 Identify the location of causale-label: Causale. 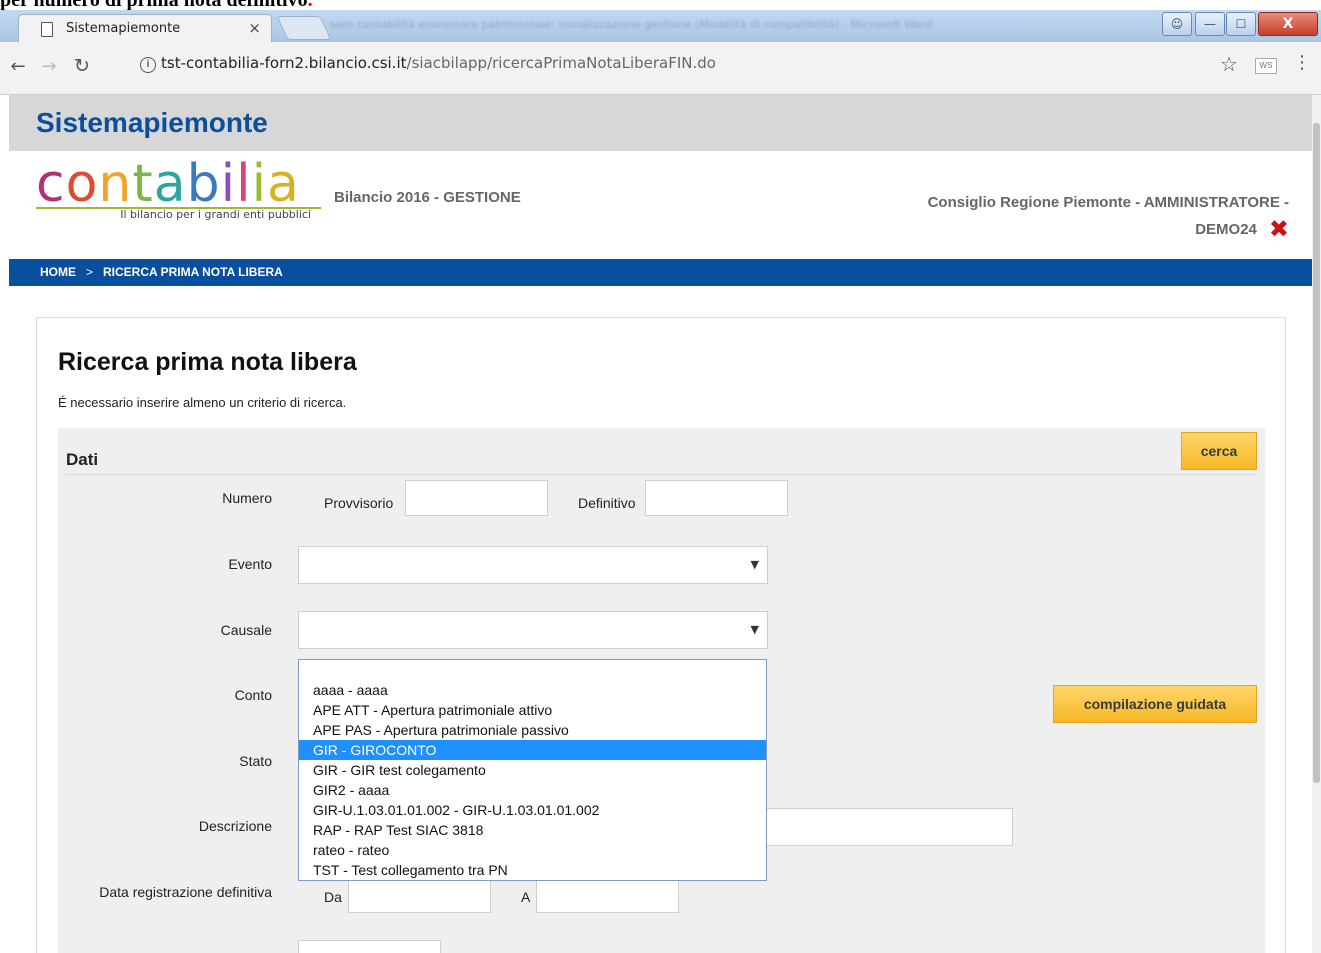
(246, 630).